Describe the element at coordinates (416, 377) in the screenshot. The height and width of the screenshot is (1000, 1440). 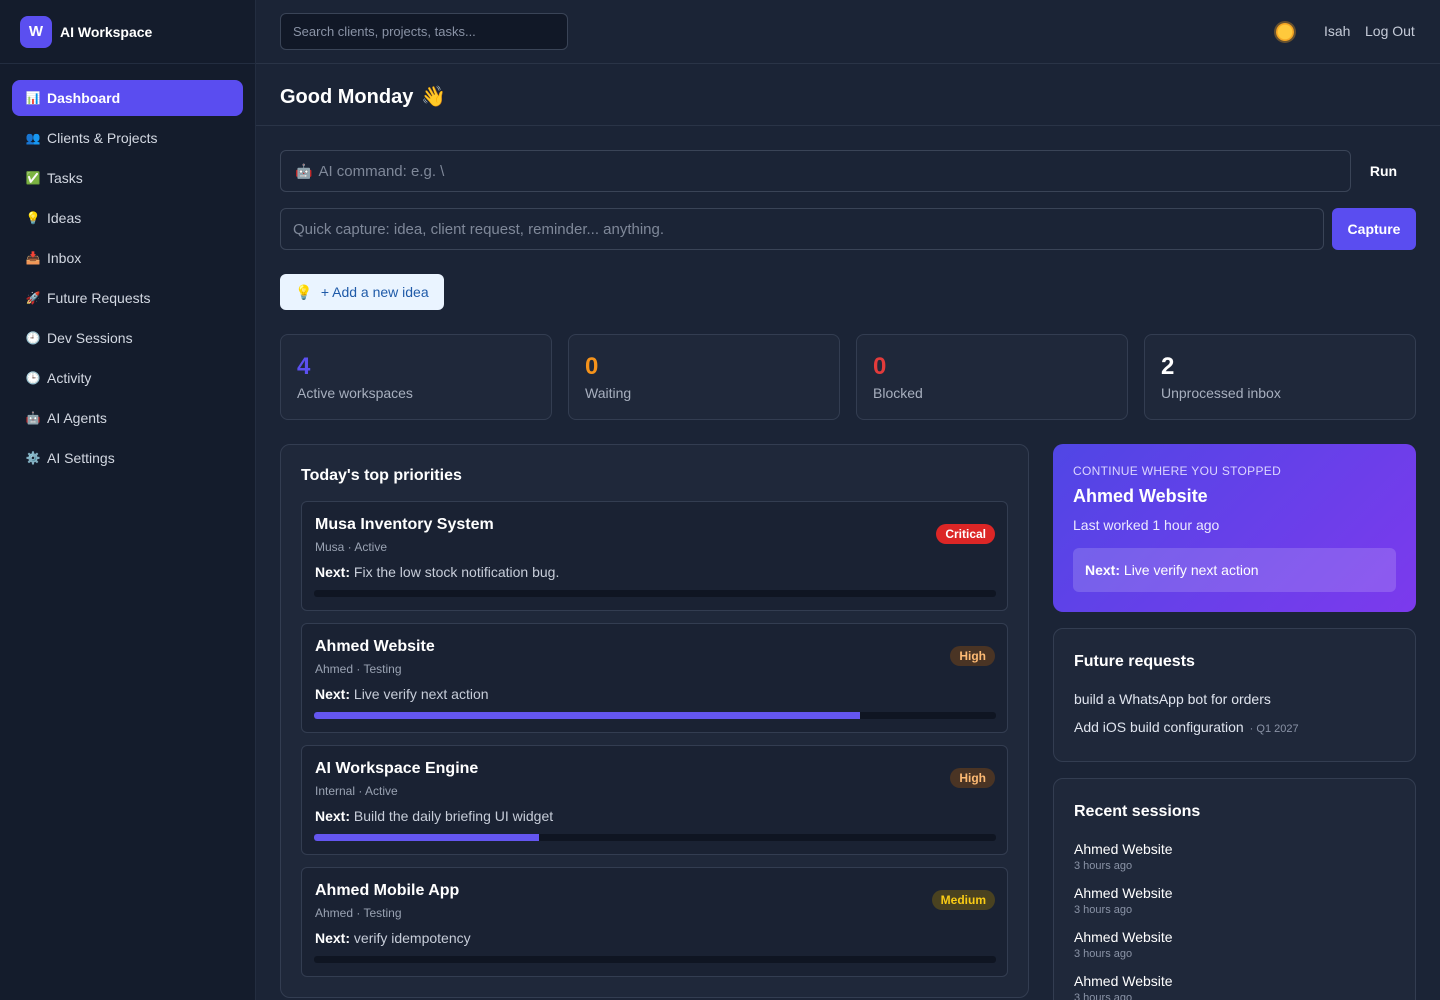
I see `stat-card: 4 Active workspaces` at that location.